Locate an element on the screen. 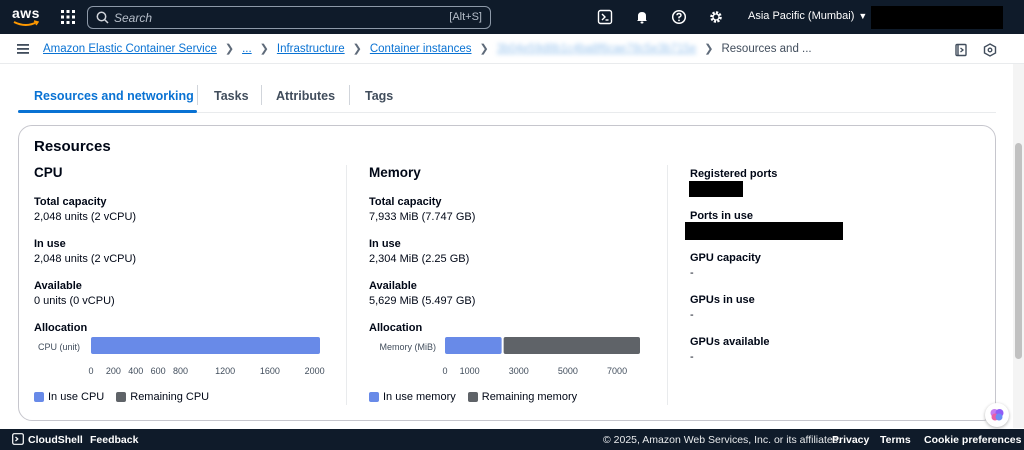  tab-tags: Tags is located at coordinates (379, 96).